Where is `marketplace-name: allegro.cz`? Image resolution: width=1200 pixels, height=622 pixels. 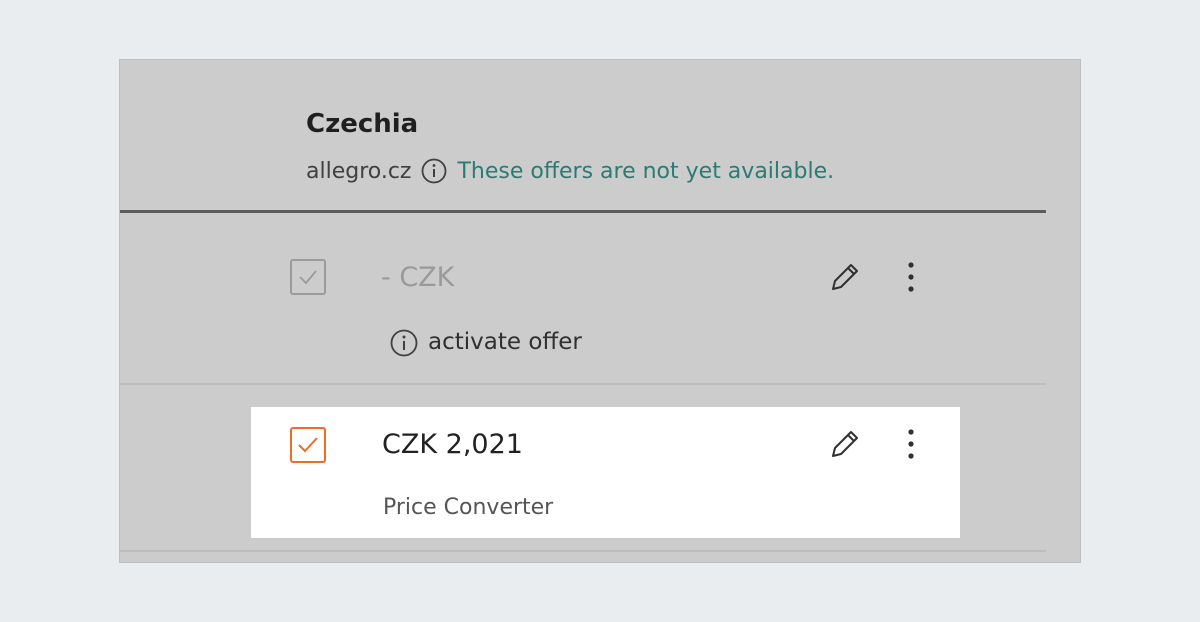 marketplace-name: allegro.cz is located at coordinates (359, 171).